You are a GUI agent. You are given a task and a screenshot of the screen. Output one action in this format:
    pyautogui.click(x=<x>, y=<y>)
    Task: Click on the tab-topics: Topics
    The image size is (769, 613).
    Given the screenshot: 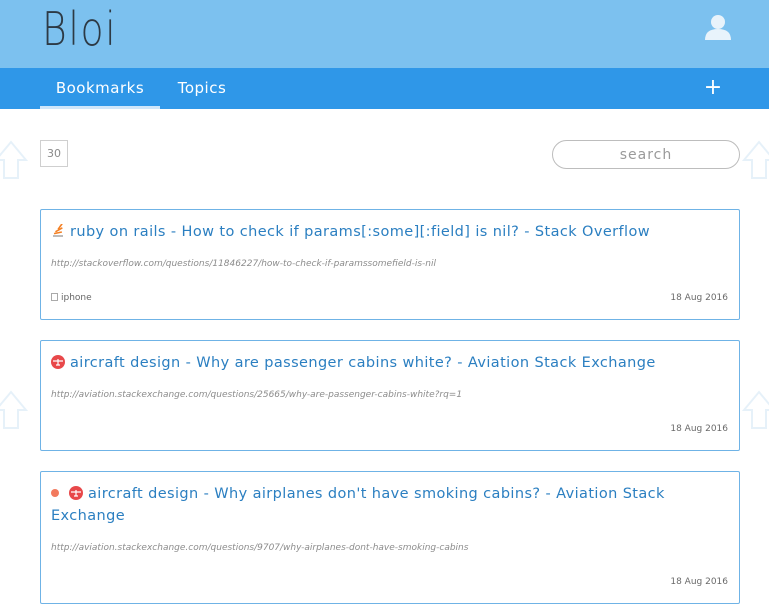 What is the action you would take?
    pyautogui.click(x=202, y=88)
    